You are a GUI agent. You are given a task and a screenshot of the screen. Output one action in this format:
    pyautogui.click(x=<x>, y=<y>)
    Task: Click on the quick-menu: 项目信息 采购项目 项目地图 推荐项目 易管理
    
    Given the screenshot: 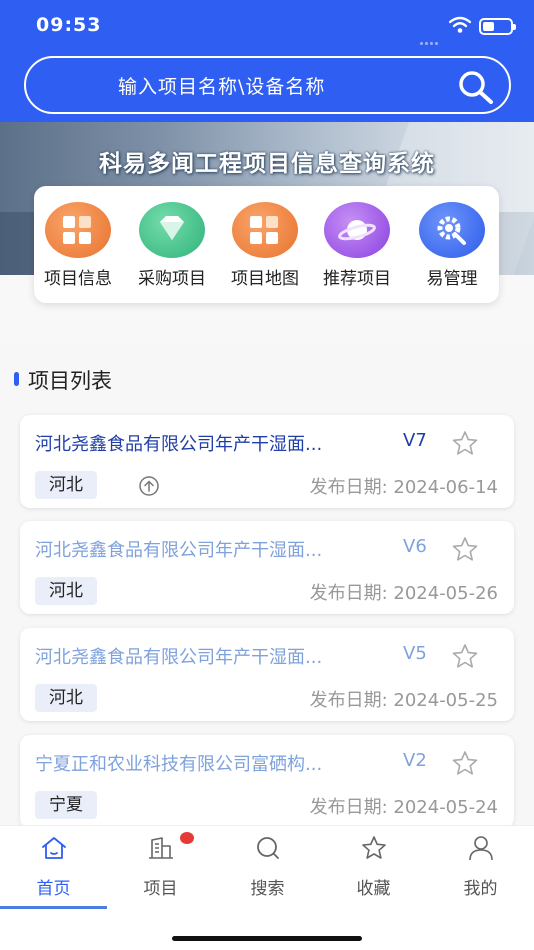 What is the action you would take?
    pyautogui.click(x=266, y=244)
    